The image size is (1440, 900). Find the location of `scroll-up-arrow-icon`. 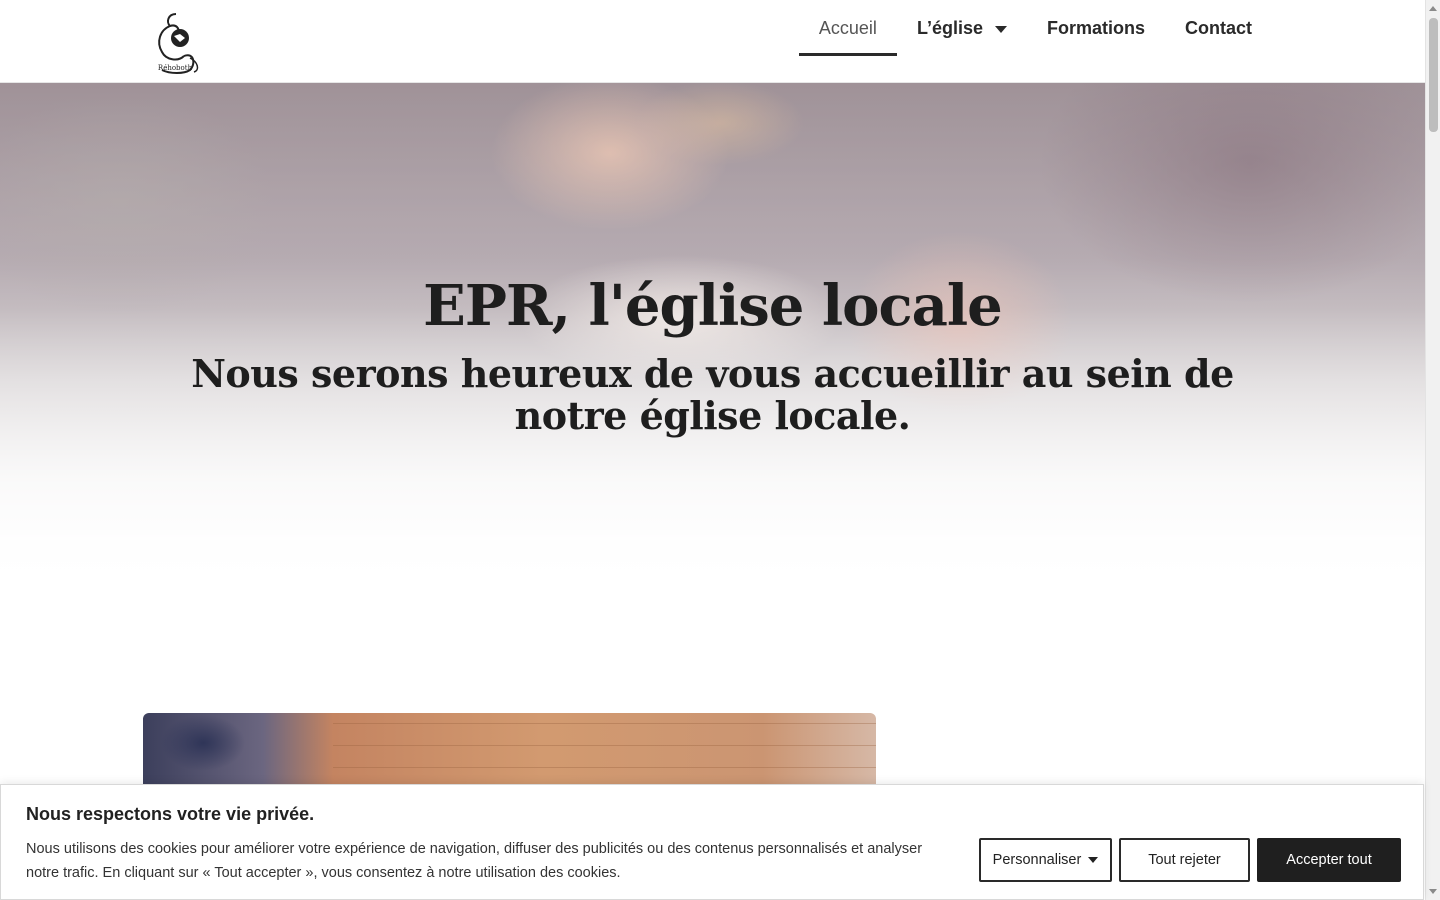

scroll-up-arrow-icon is located at coordinates (1433, 8).